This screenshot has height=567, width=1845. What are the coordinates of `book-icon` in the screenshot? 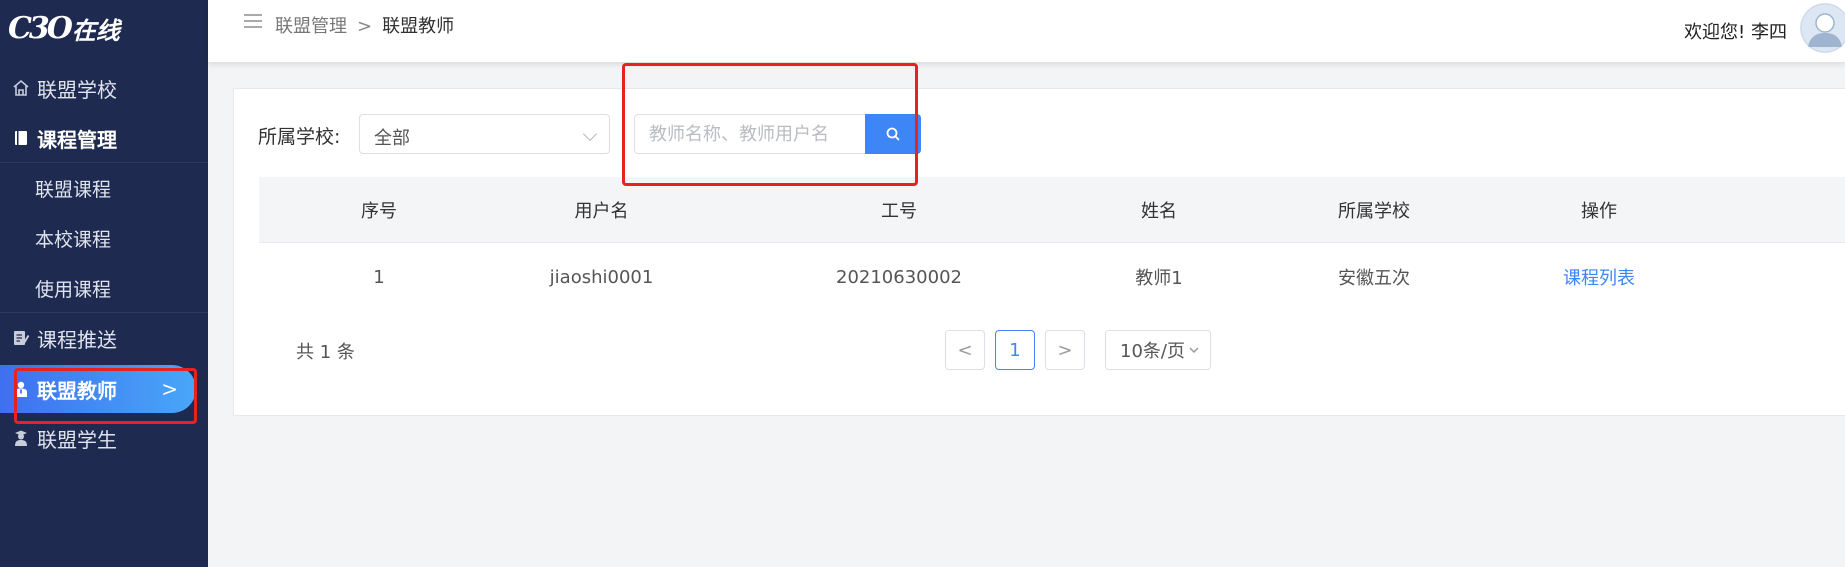 It's located at (21, 138).